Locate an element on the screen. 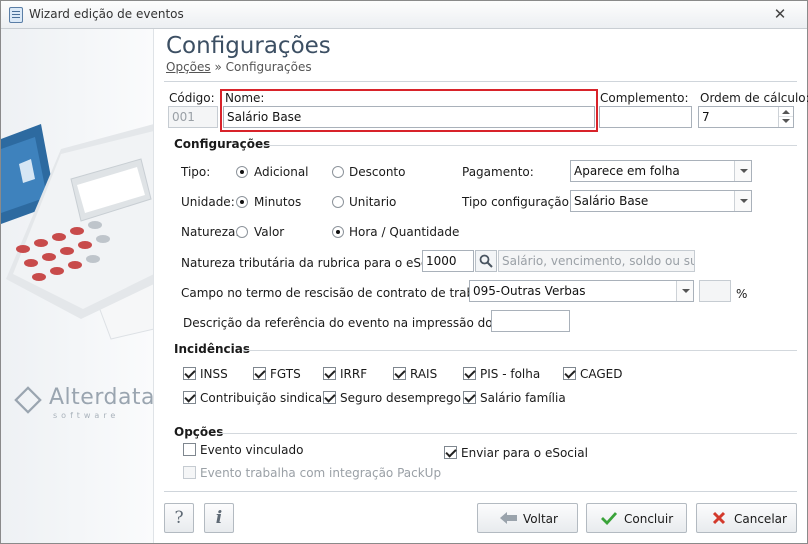 This screenshot has height=544, width=808. natureza-hora-label: Hora / Quantidade is located at coordinates (404, 232).